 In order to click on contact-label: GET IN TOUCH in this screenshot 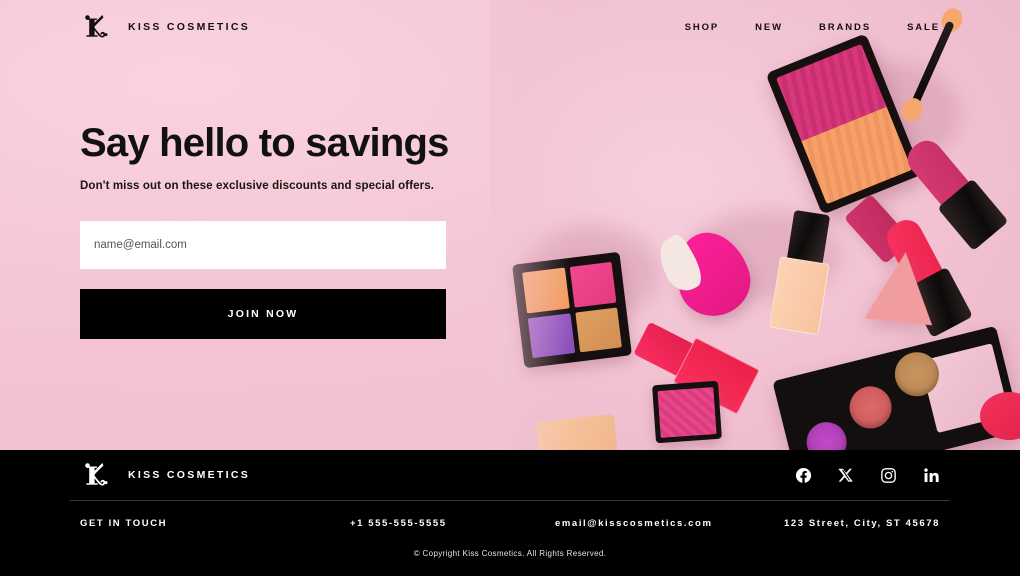, I will do `click(124, 523)`.